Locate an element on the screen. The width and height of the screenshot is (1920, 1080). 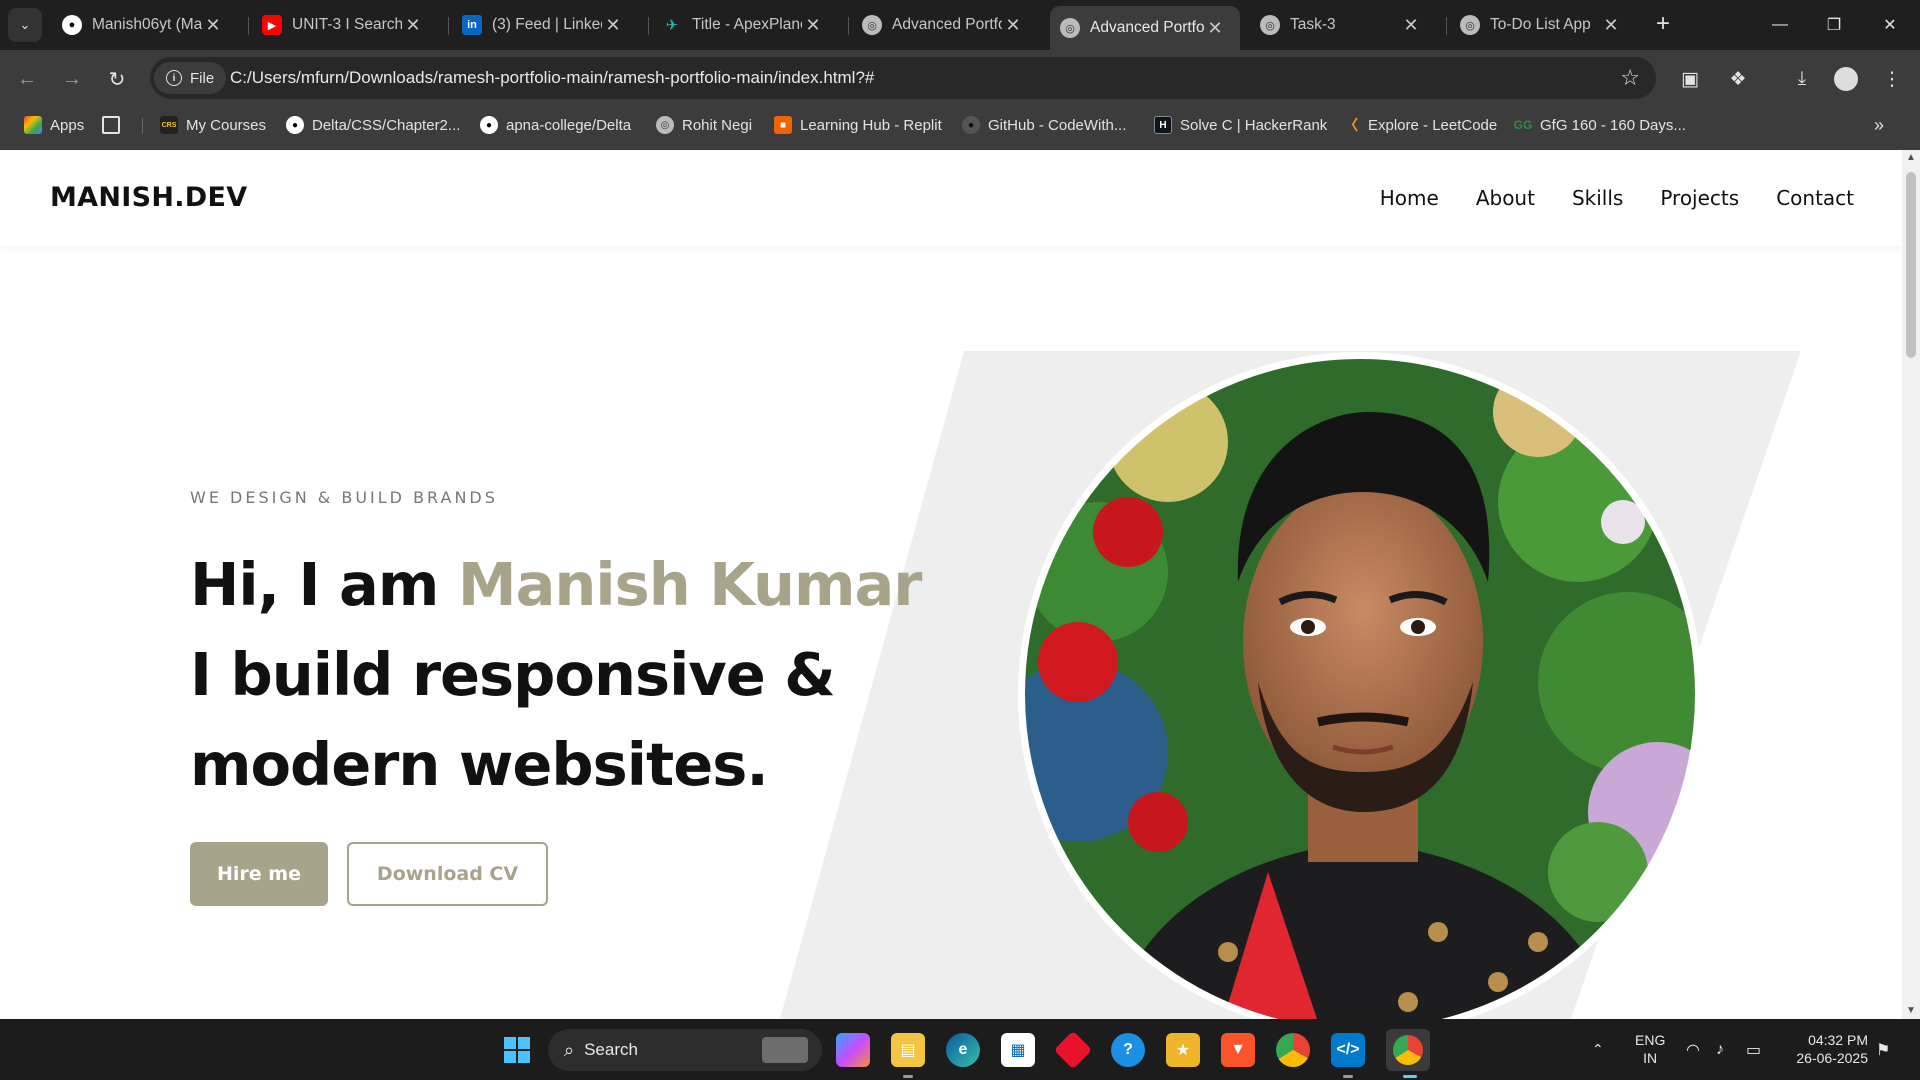
tab-portfolio-active: ◎ Advanced Portfo ✕ is located at coordinates (1145, 28).